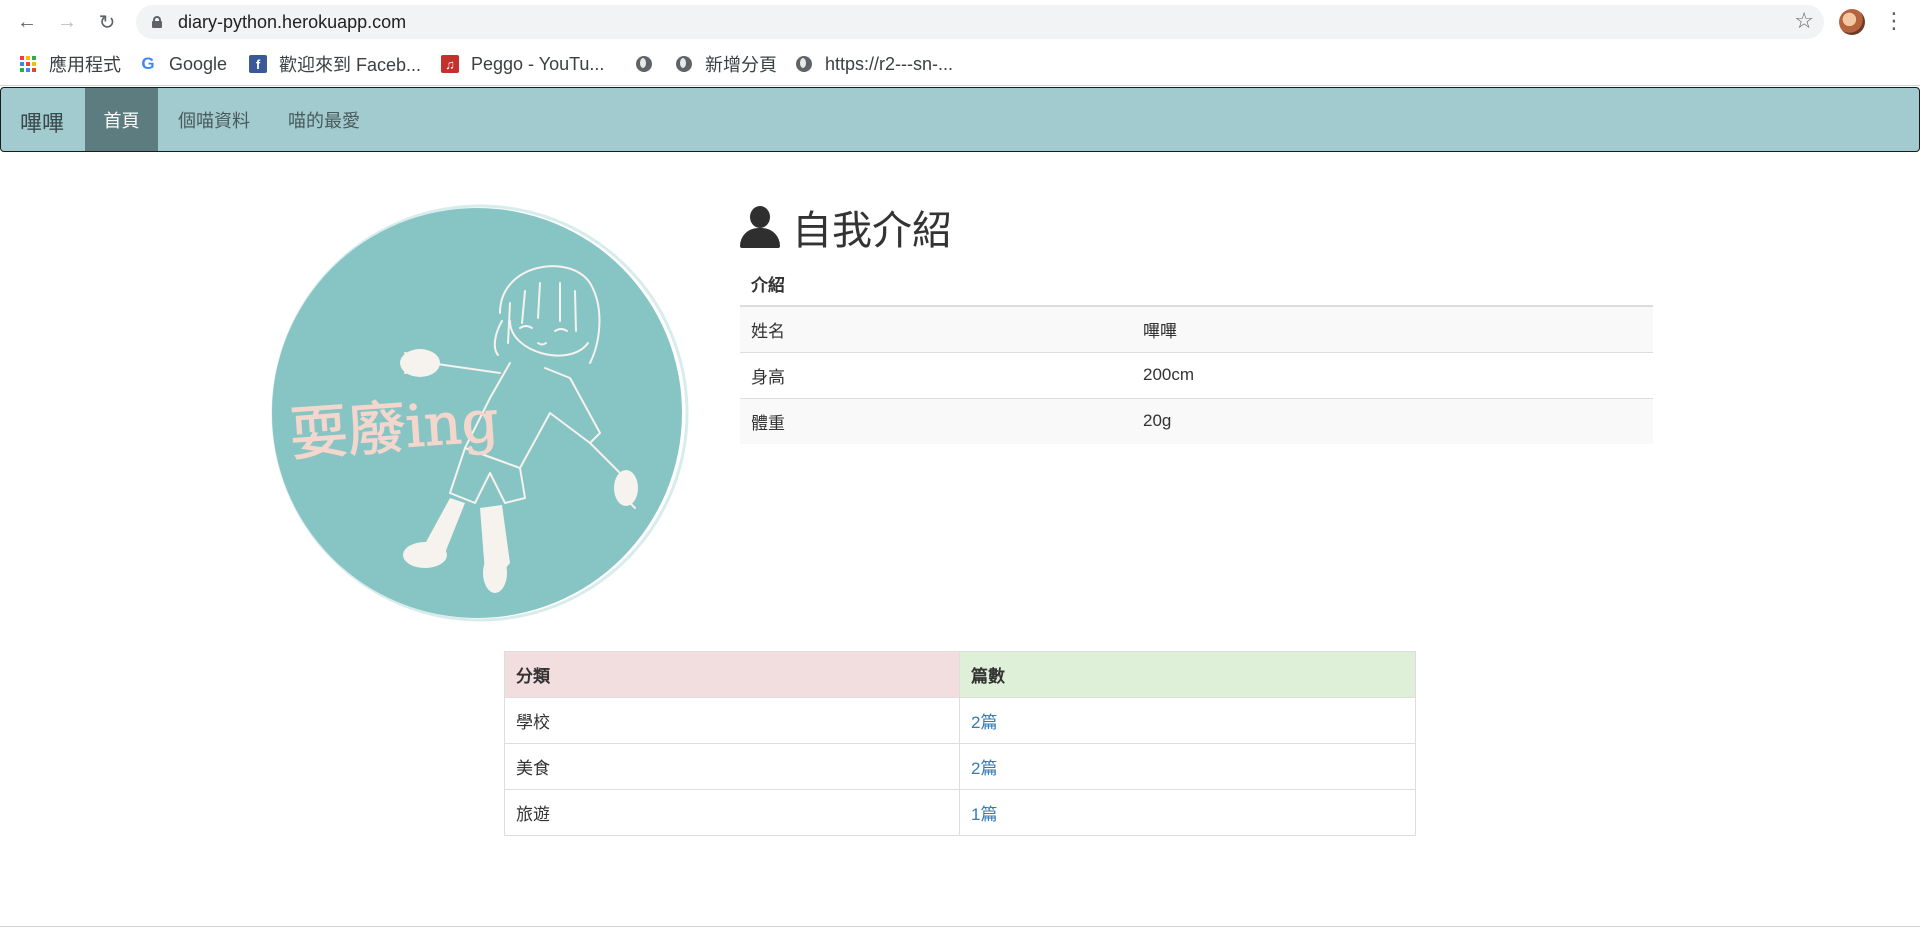 The image size is (1920, 928). What do you see at coordinates (157, 22) in the screenshot?
I see `lock-icon` at bounding box center [157, 22].